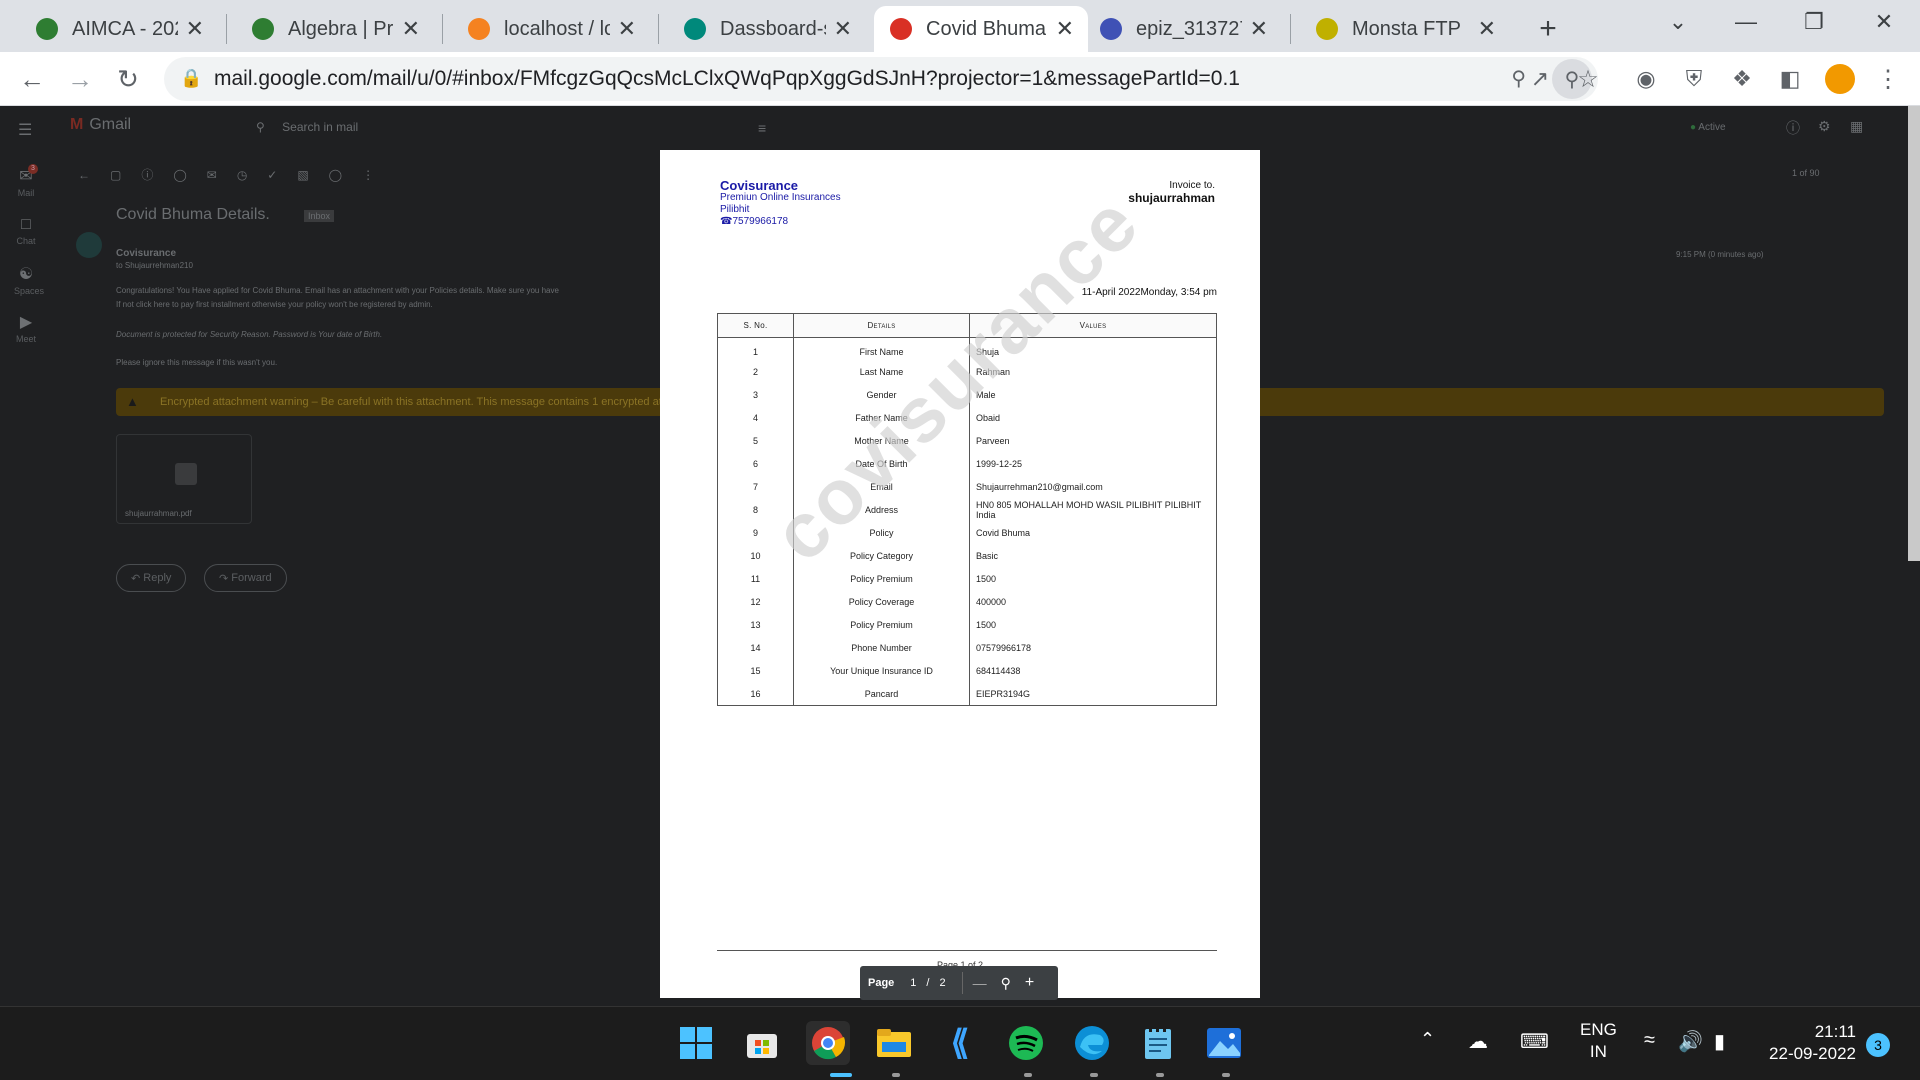 The width and height of the screenshot is (1920, 1080). What do you see at coordinates (1914, 333) in the screenshot?
I see `page-scrollbar` at bounding box center [1914, 333].